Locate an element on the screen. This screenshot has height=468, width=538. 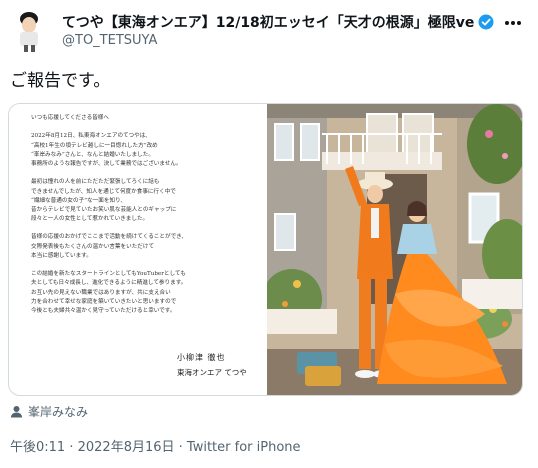
tweet-text: ご報告です。 is located at coordinates (60, 81).